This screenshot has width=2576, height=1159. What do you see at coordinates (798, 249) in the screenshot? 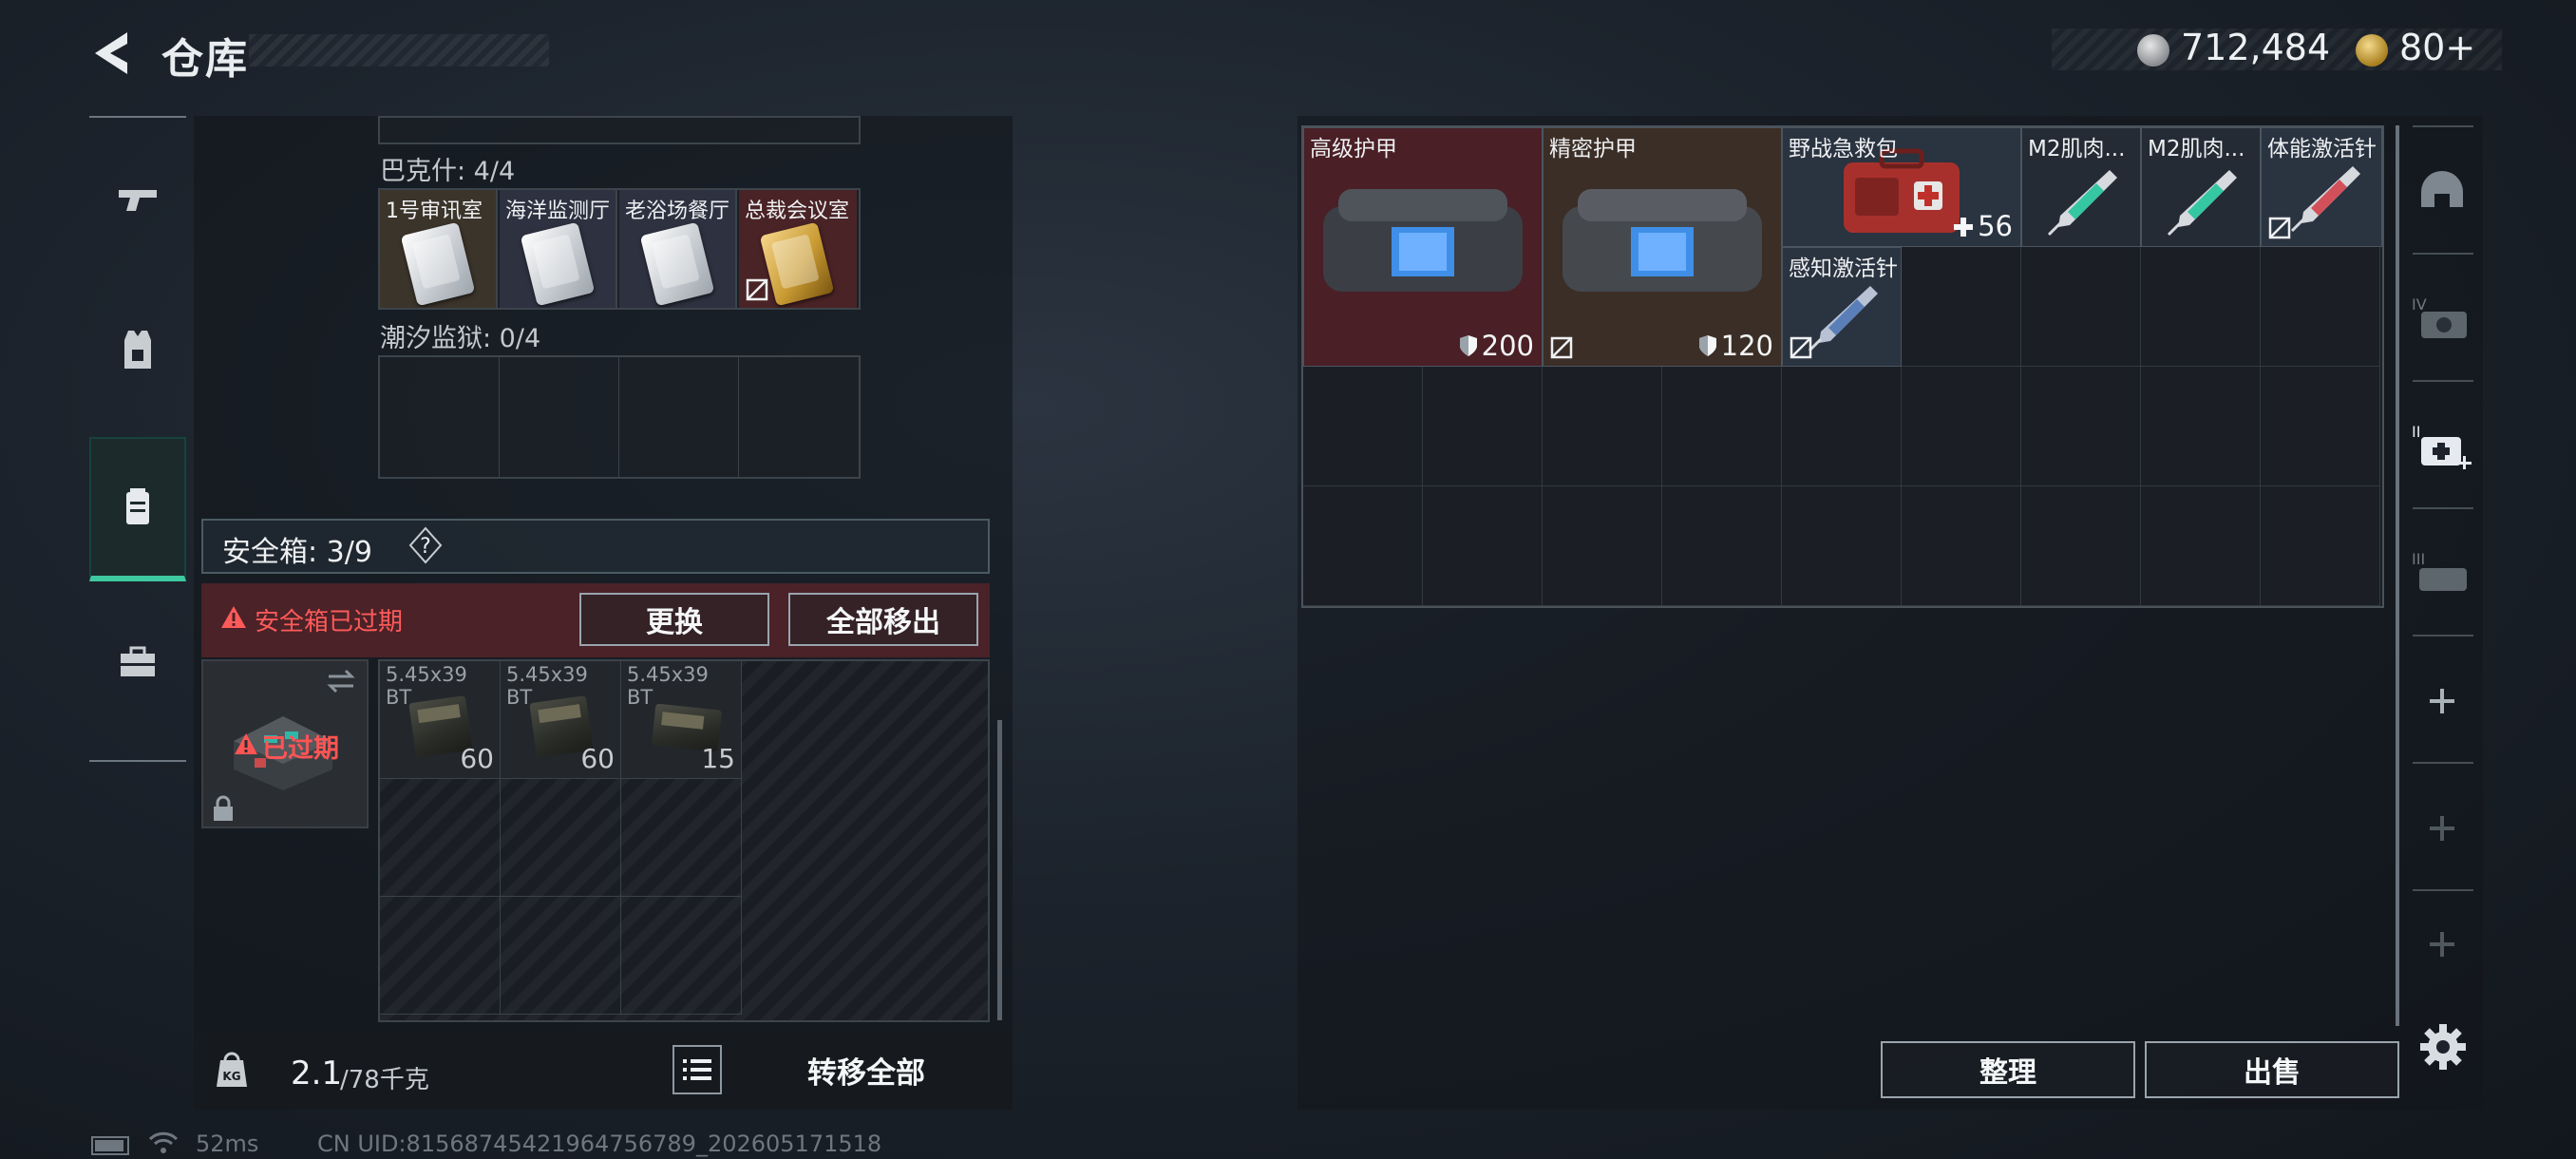
I see `keycard-item: 总裁会议室` at bounding box center [798, 249].